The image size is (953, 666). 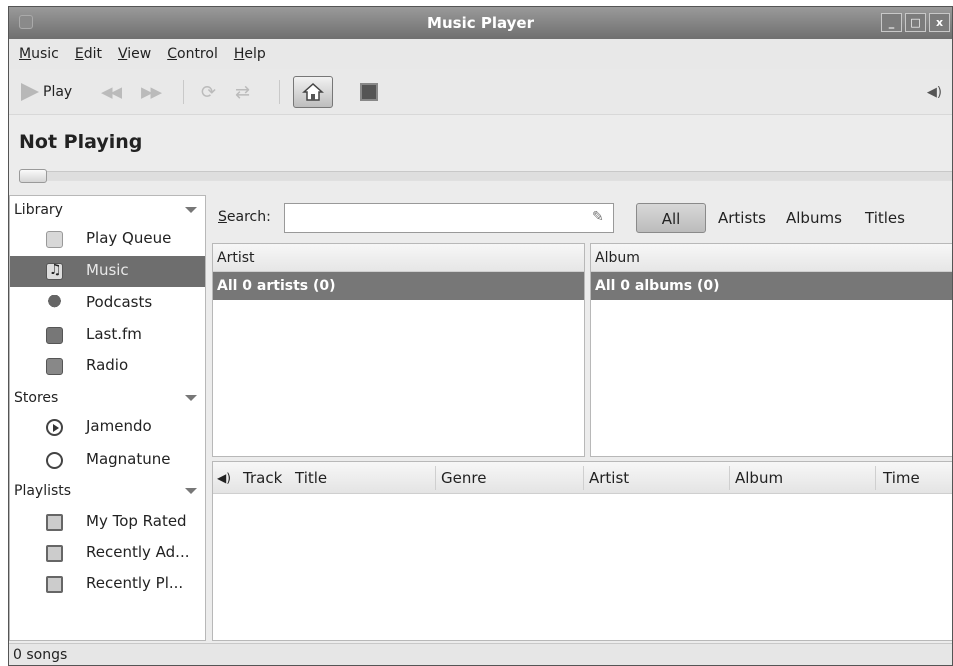 I want to click on search-label: Search:, so click(x=244, y=217).